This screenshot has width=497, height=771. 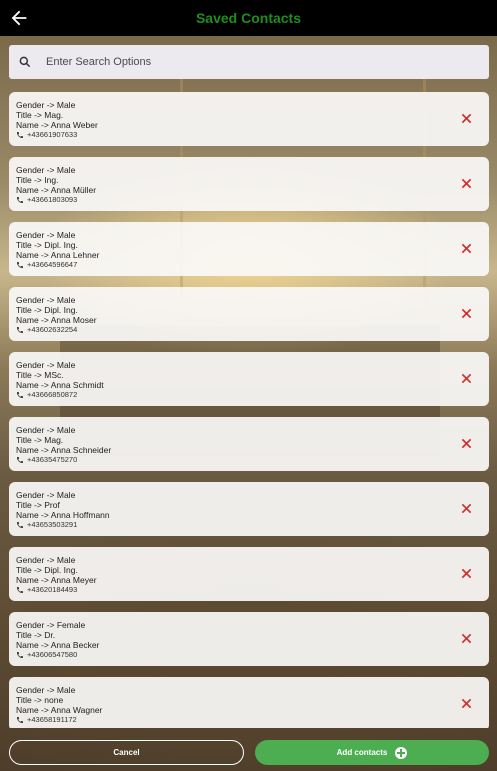 I want to click on contact-phone: +43635475270, so click(x=52, y=459).